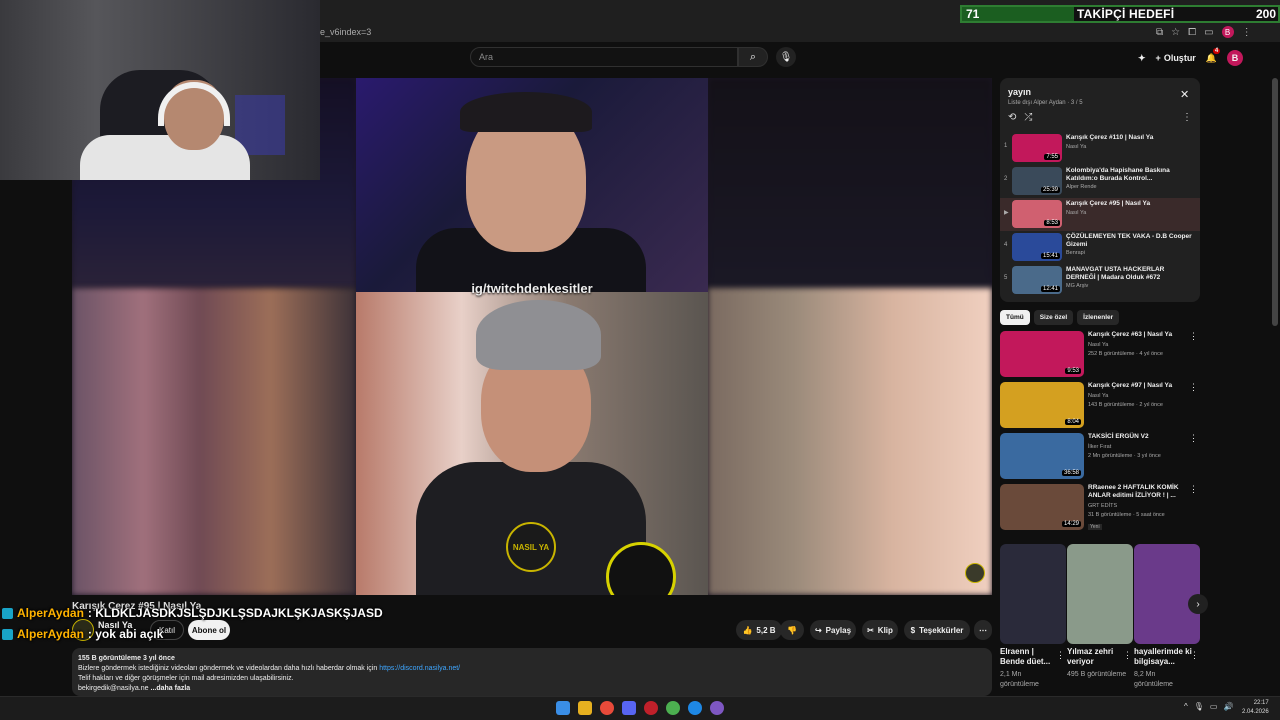 The height and width of the screenshot is (720, 1280). Describe the element at coordinates (1045, 103) in the screenshot. I see `playlist-subtitle: Liste dışı Alper Aydan · 3 / 5` at that location.